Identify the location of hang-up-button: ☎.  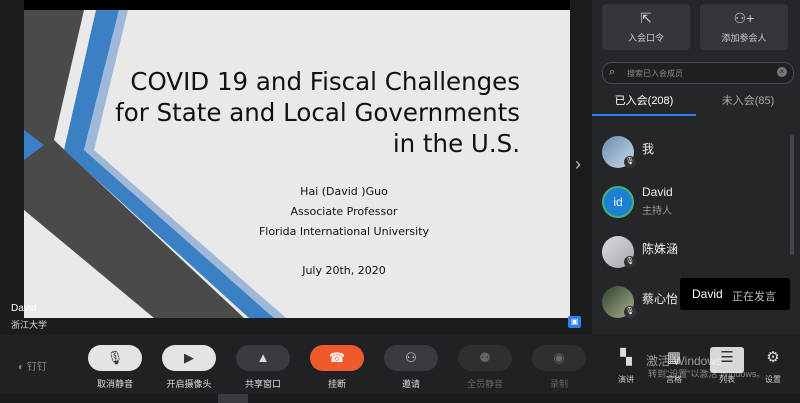
(337, 358).